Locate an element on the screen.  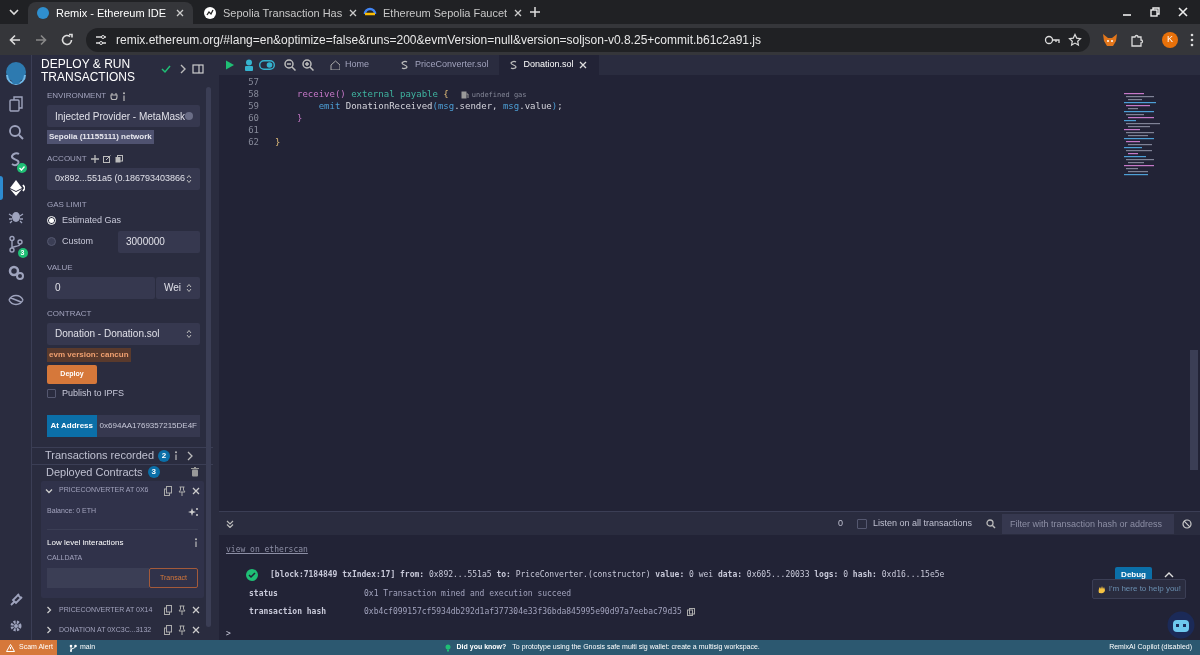
terminal-prompt: > is located at coordinates (229, 634).